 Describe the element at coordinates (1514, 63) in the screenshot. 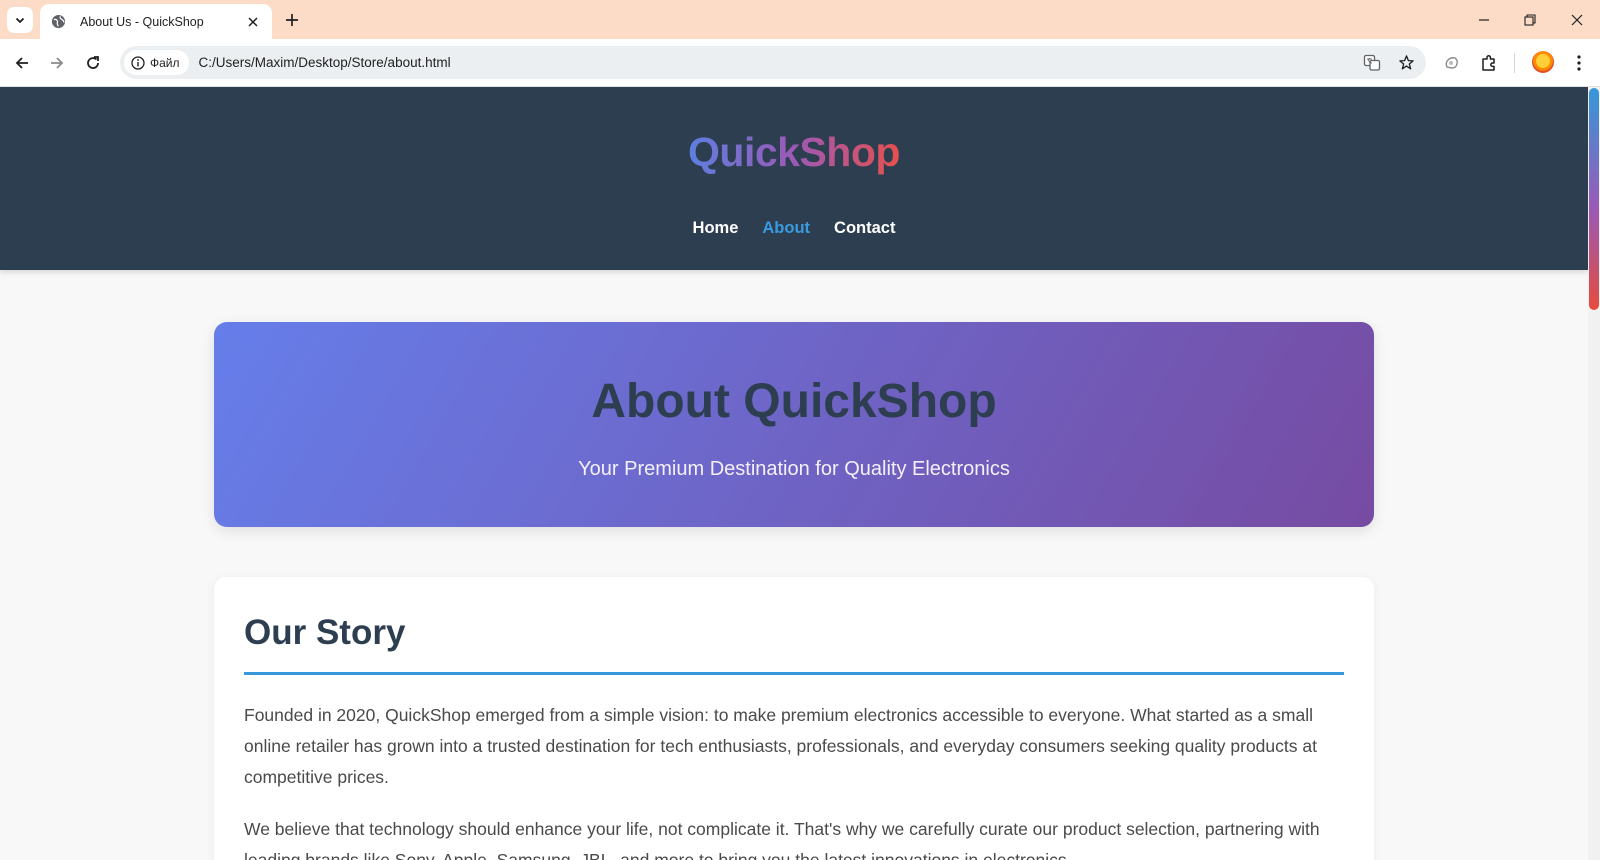

I see `toolbar-separator` at that location.